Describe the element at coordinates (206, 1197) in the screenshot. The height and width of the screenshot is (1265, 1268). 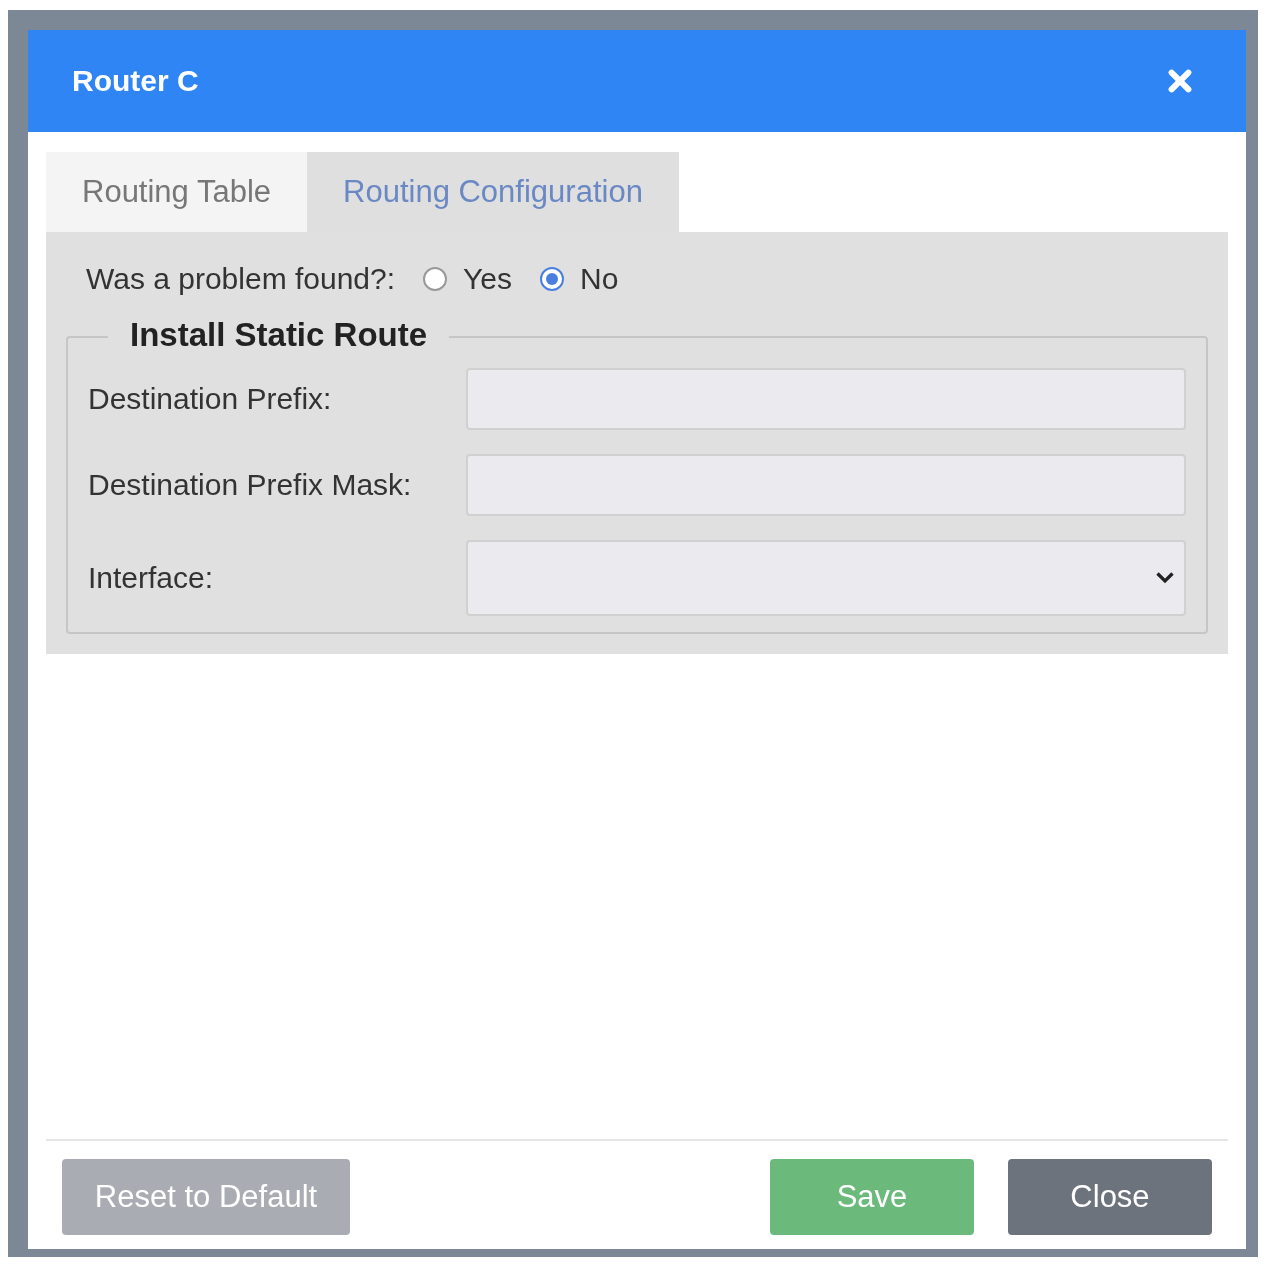
I see `reset-button: Reset to Default` at that location.